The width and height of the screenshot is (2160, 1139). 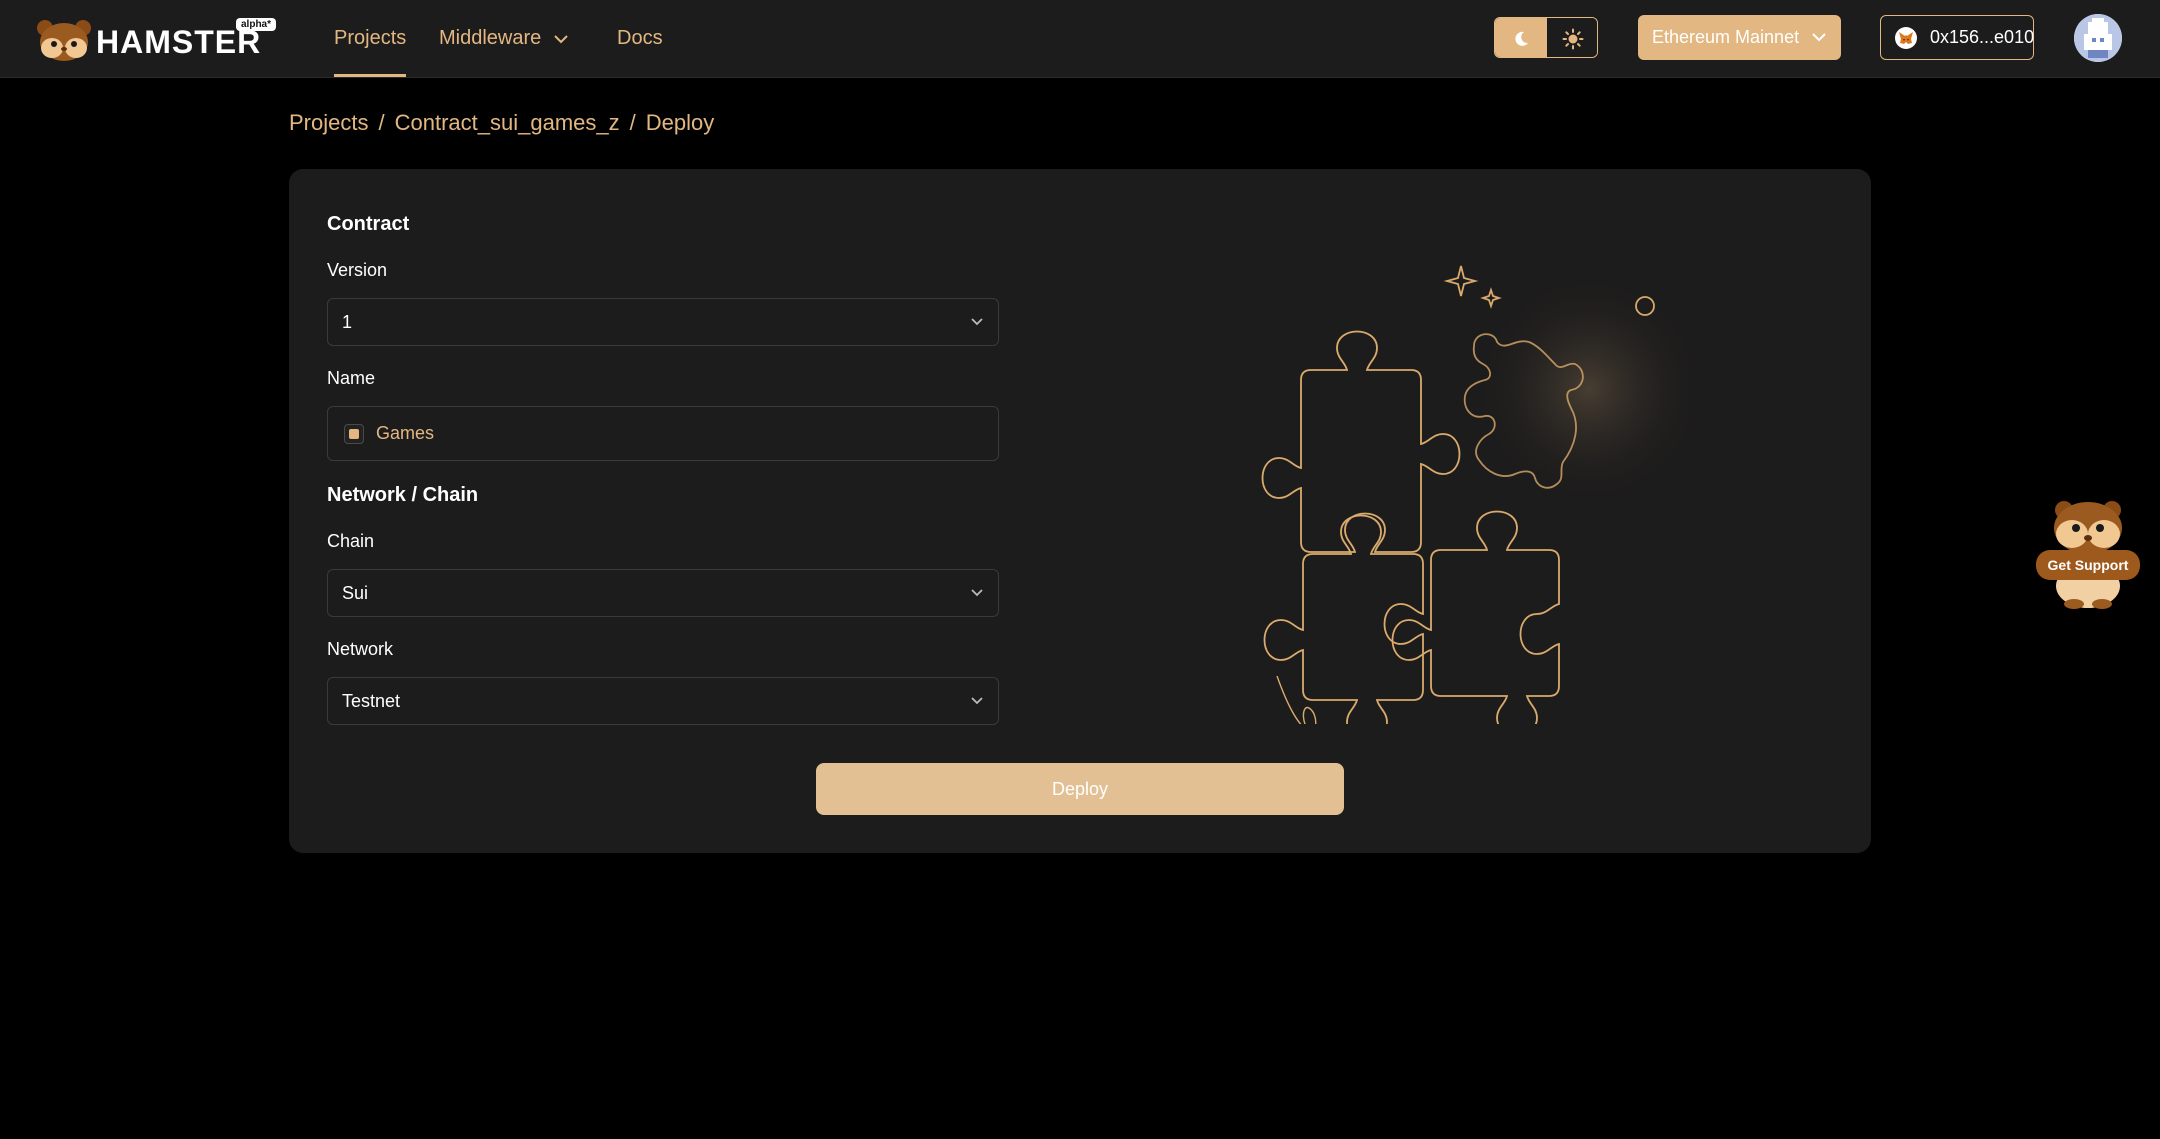 I want to click on name-checkbox, so click(x=354, y=434).